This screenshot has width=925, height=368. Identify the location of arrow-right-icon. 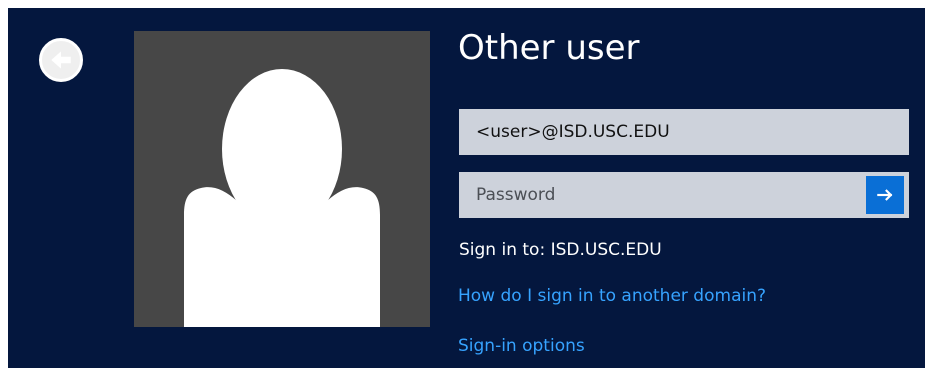
(885, 195).